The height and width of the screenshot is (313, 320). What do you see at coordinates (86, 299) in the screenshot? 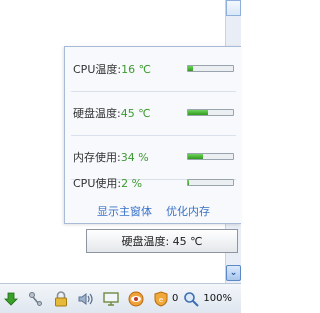
I see `volume-icon` at bounding box center [86, 299].